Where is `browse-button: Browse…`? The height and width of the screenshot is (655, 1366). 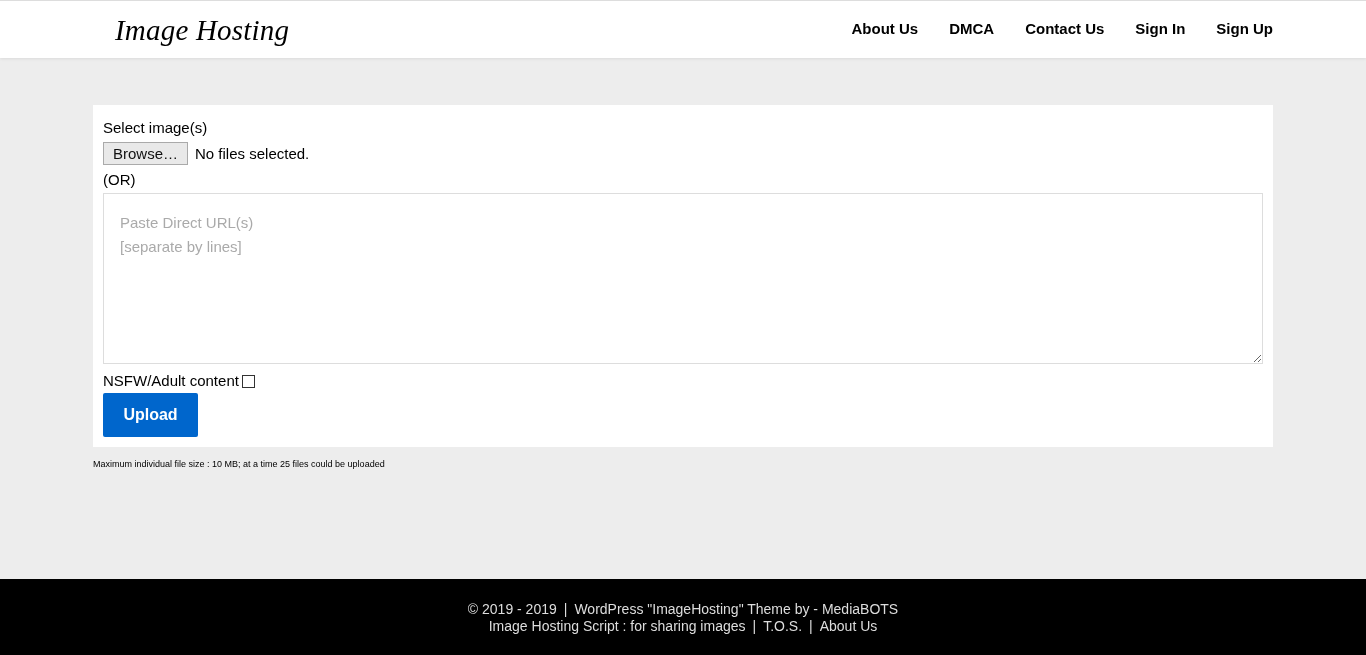 browse-button: Browse… is located at coordinates (146, 153).